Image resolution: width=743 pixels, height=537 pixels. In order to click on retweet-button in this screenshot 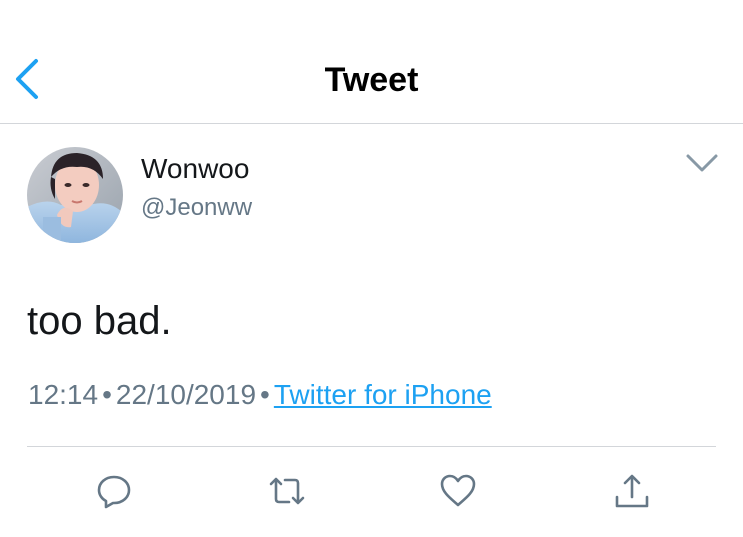, I will do `click(287, 491)`.